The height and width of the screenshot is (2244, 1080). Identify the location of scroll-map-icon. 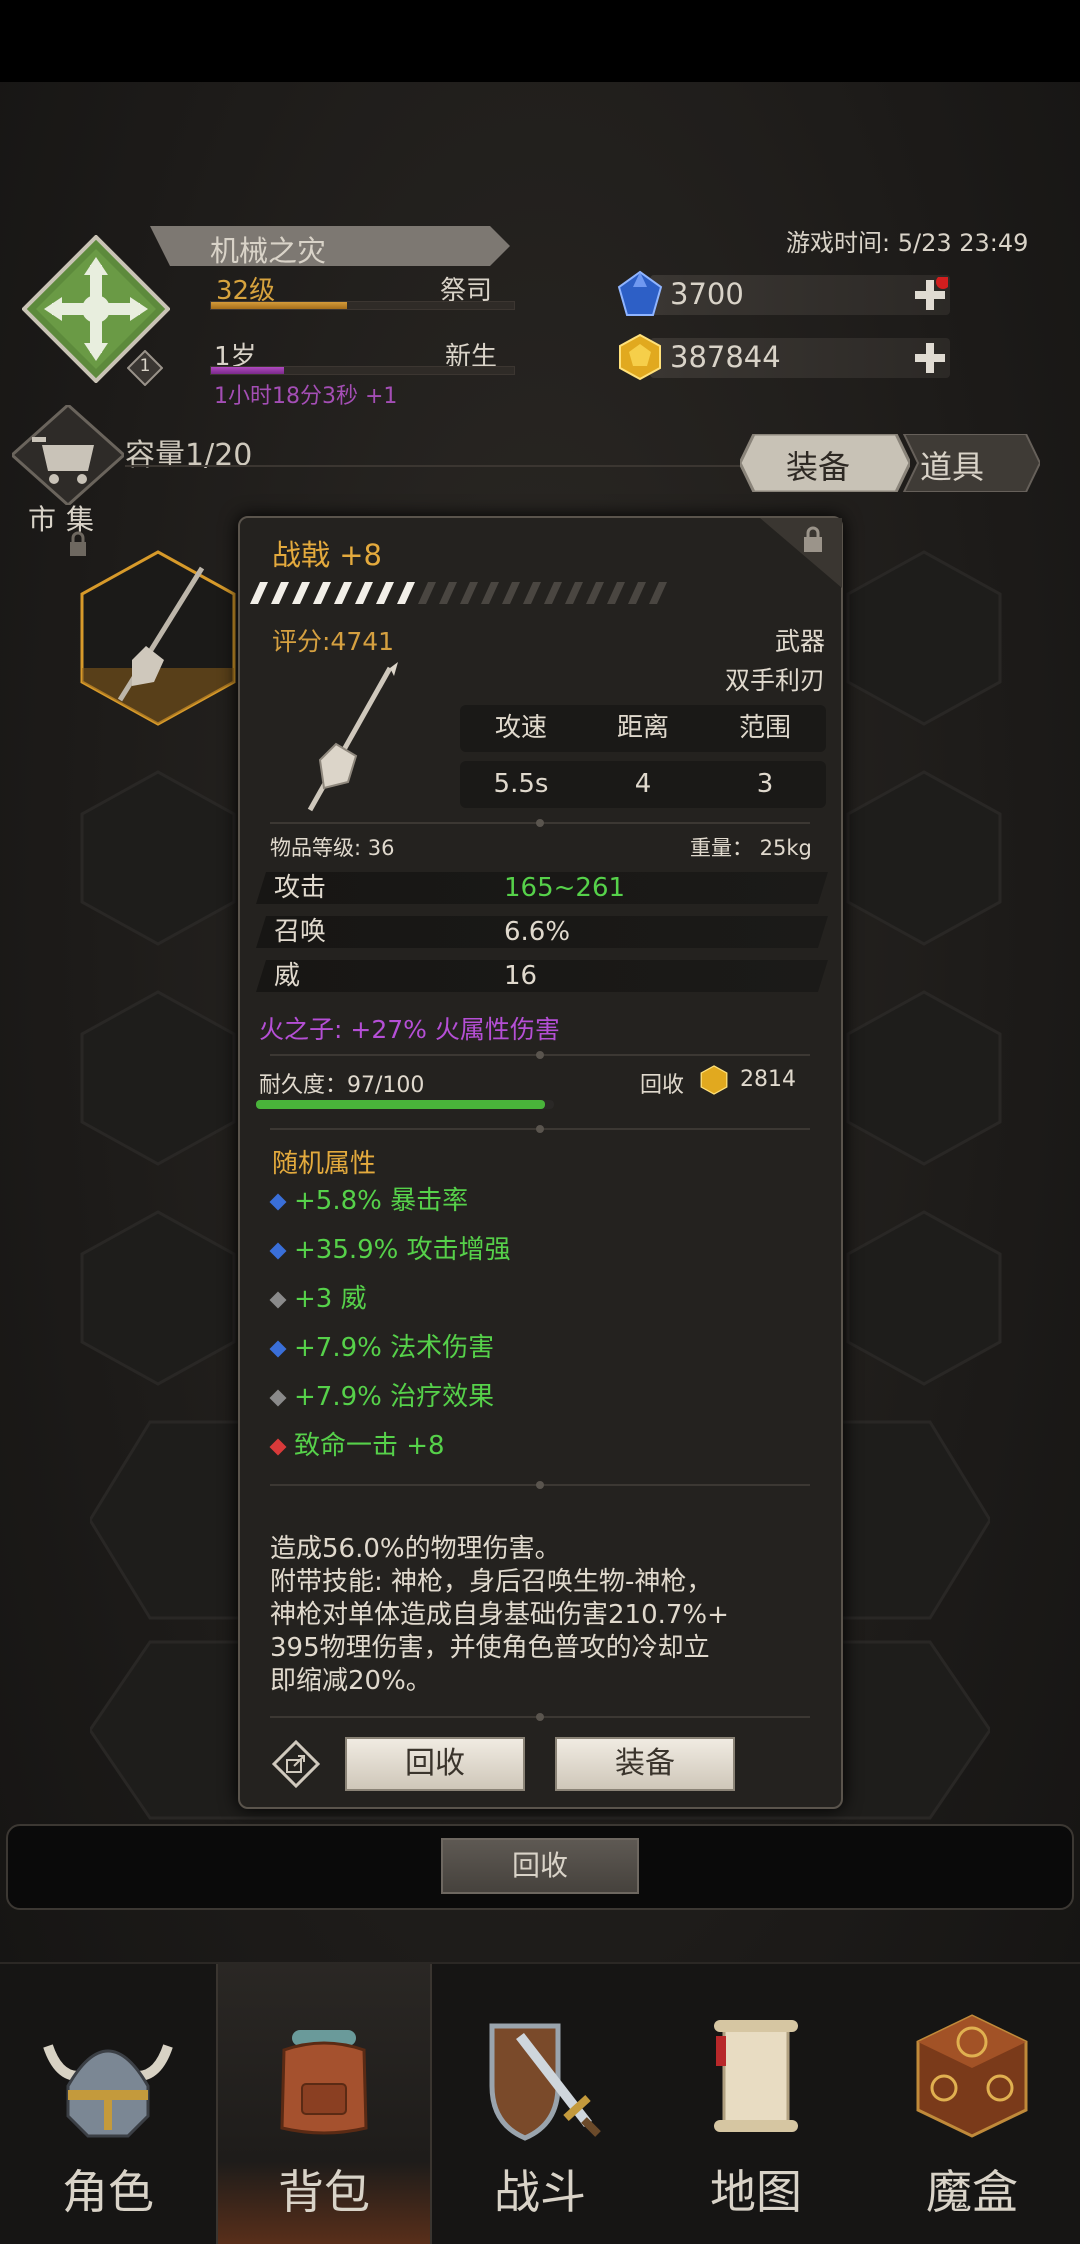
(756, 2076).